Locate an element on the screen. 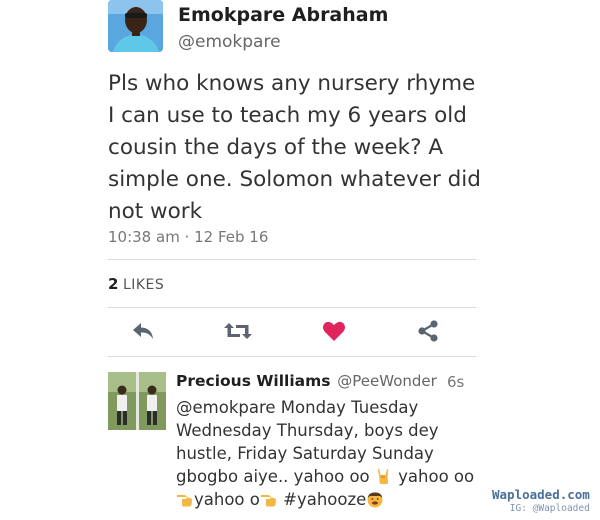 The image size is (600, 520). retweet-icon is located at coordinates (238, 333).